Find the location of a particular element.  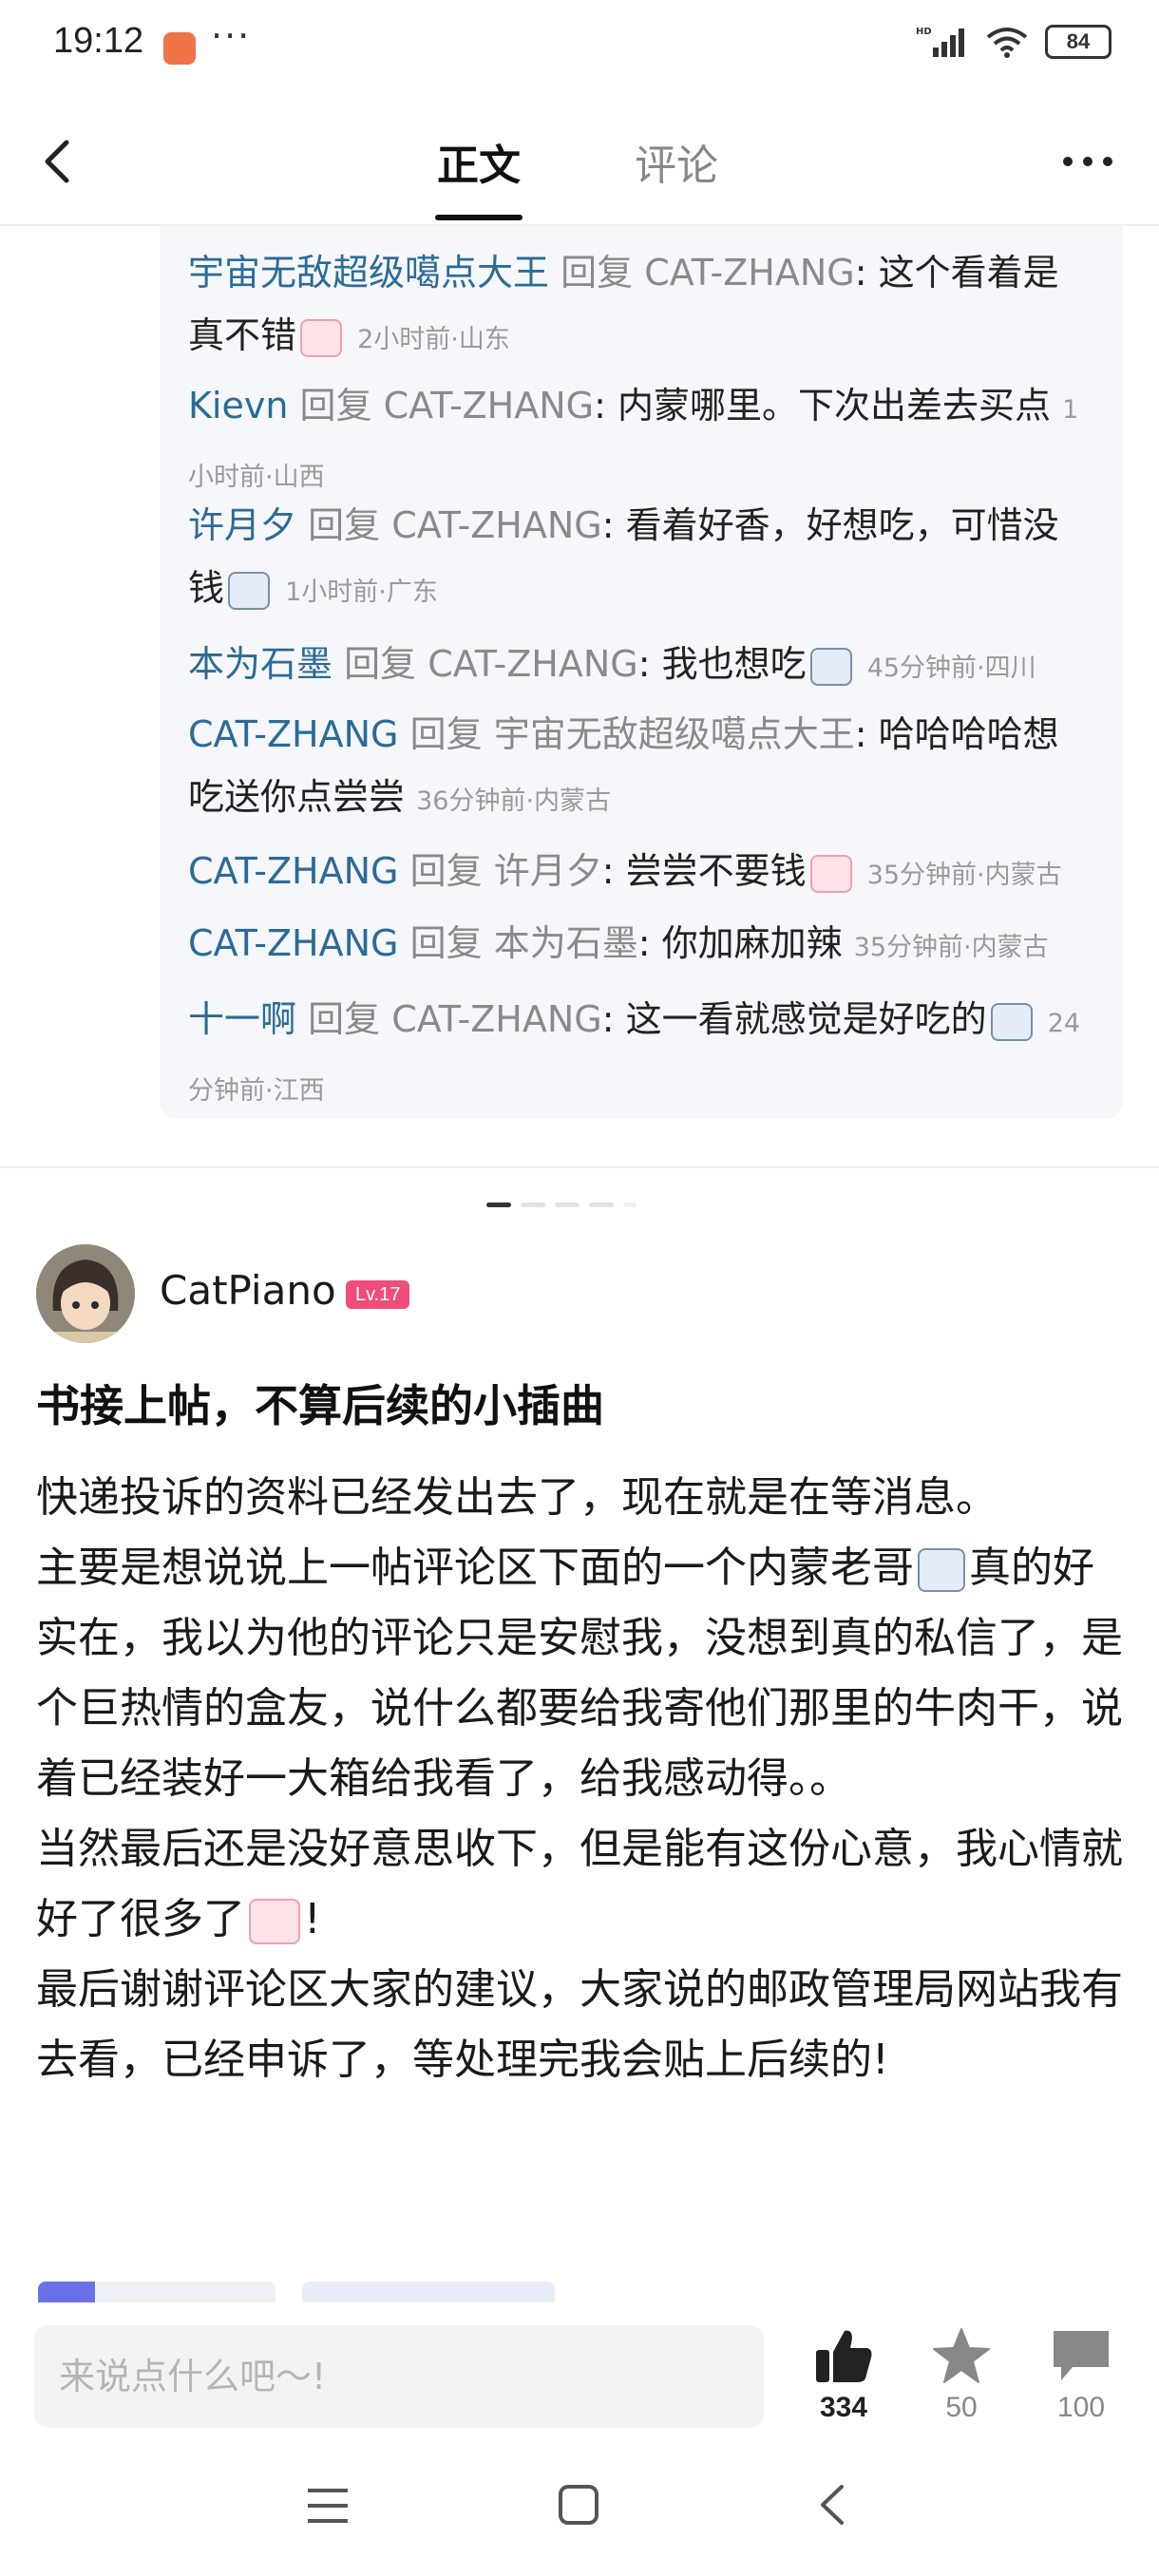

comment-input: 来说点什么吧～! is located at coordinates (399, 2376).